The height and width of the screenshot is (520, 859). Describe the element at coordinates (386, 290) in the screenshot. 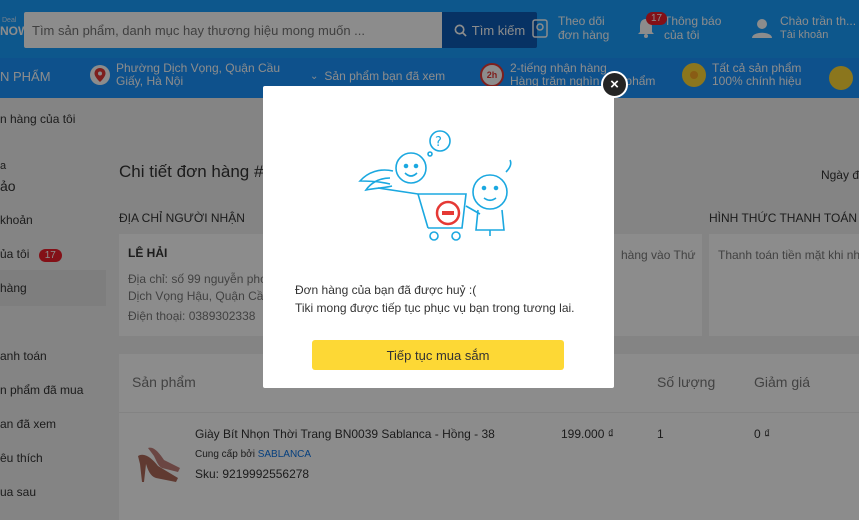

I see `cancel-message-line1: Đơn hàng của bạn đã được huỷ :(` at that location.